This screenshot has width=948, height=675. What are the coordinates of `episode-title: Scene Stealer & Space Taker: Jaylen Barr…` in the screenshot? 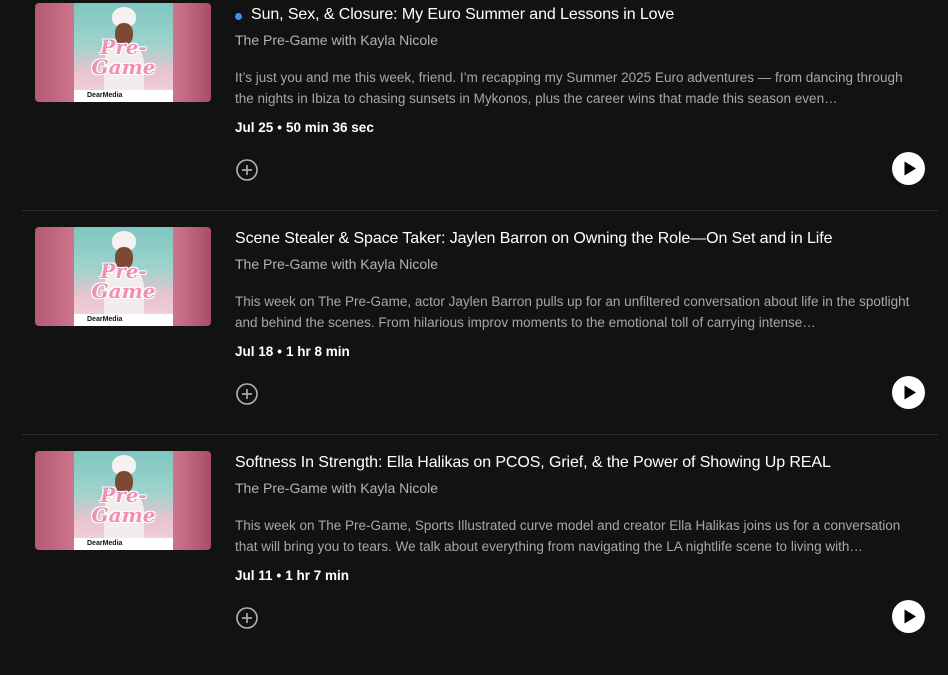 It's located at (534, 239).